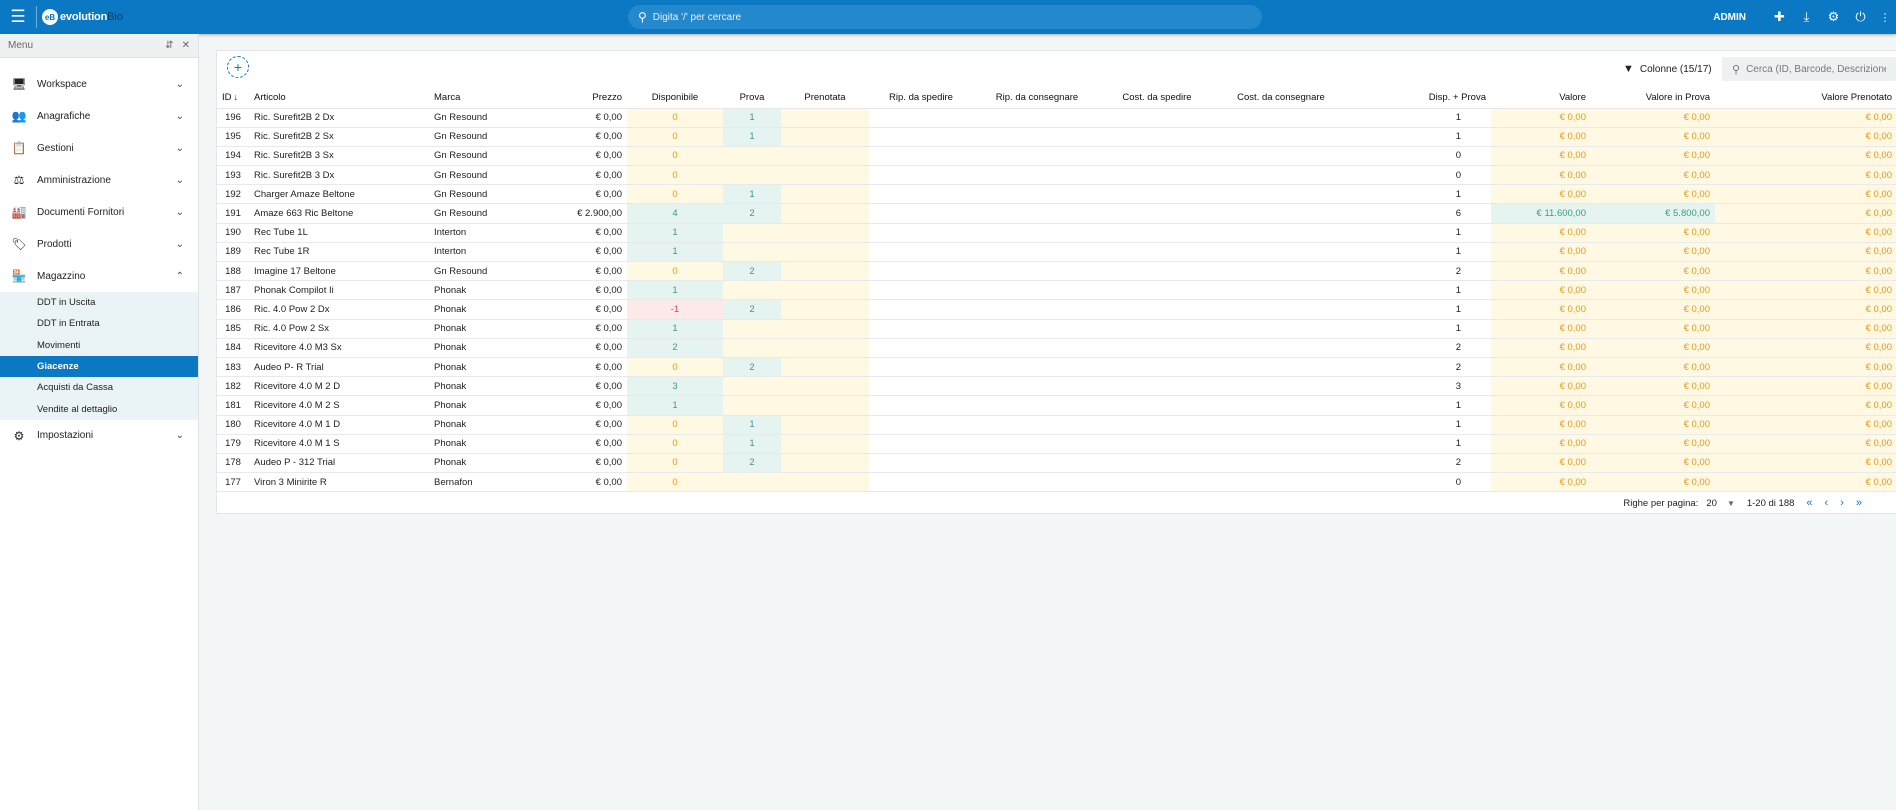 Image resolution: width=1896 pixels, height=810 pixels. What do you see at coordinates (1037, 98) in the screenshot?
I see `col-header-rip-consegnare: Rip. da consegnare` at bounding box center [1037, 98].